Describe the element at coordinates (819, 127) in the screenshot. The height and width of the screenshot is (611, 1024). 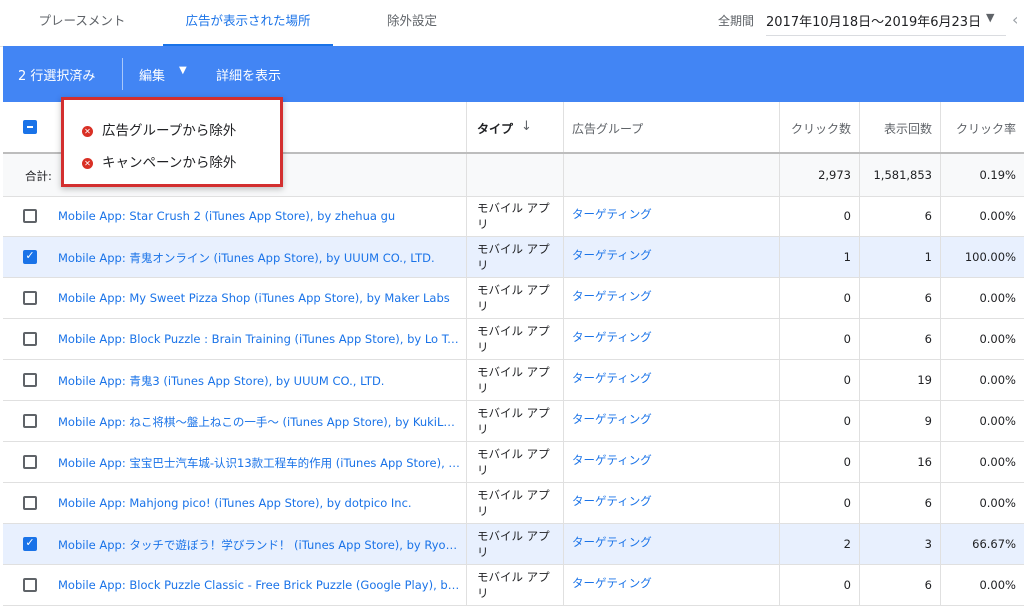
I see `clicks-column-header: クリック数` at that location.